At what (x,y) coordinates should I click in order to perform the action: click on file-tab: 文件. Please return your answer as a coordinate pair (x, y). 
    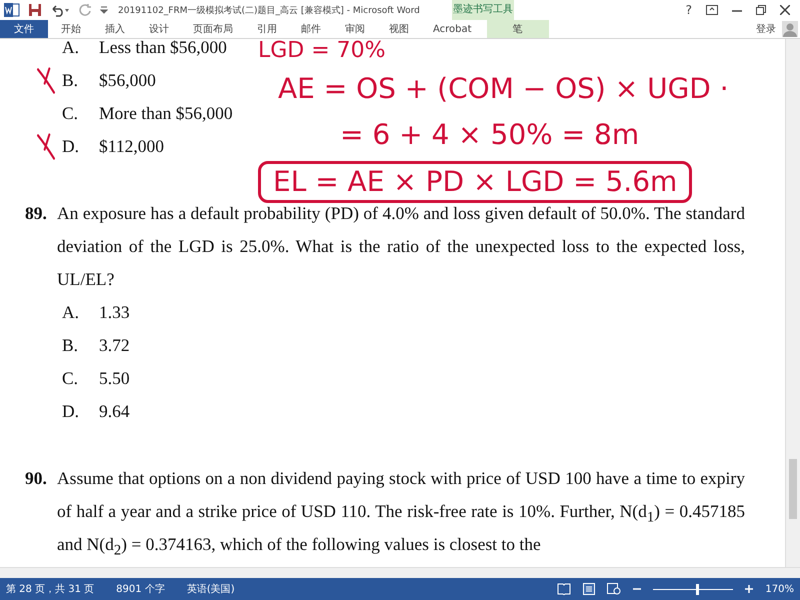
    Looking at the image, I should click on (24, 29).